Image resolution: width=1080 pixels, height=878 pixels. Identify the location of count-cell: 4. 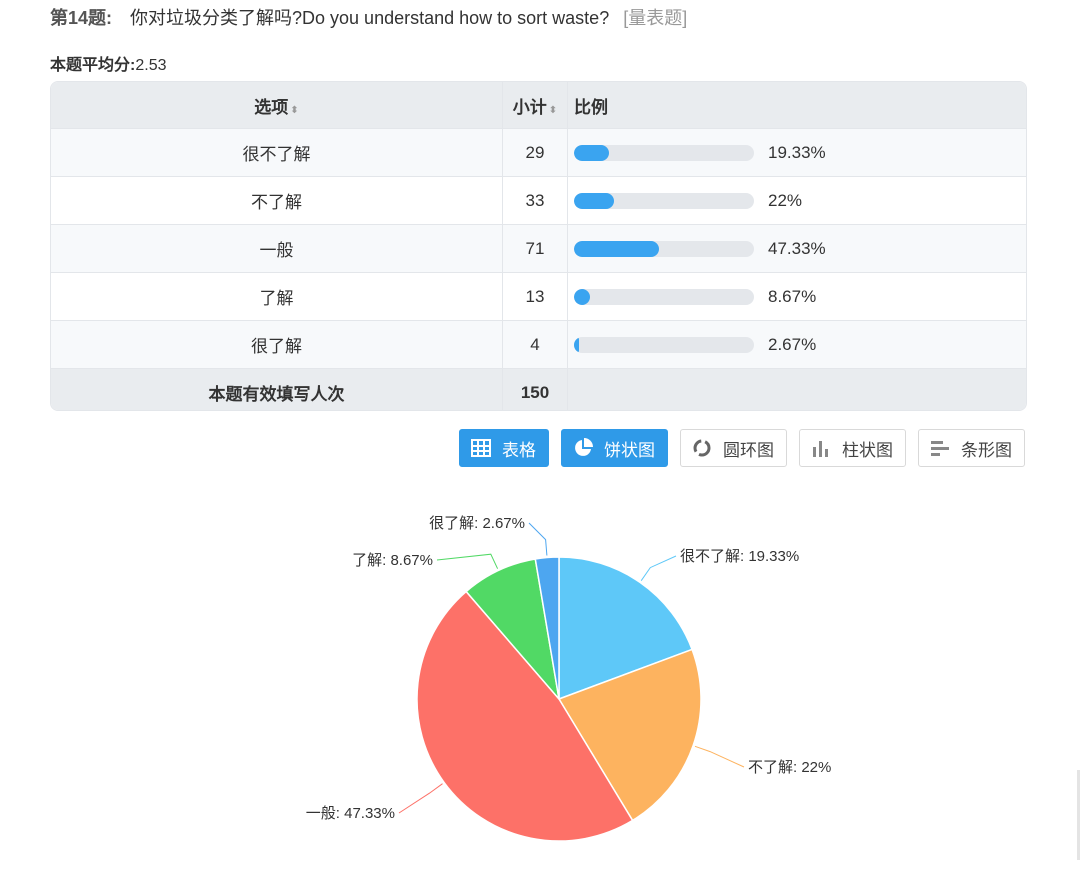
(535, 344).